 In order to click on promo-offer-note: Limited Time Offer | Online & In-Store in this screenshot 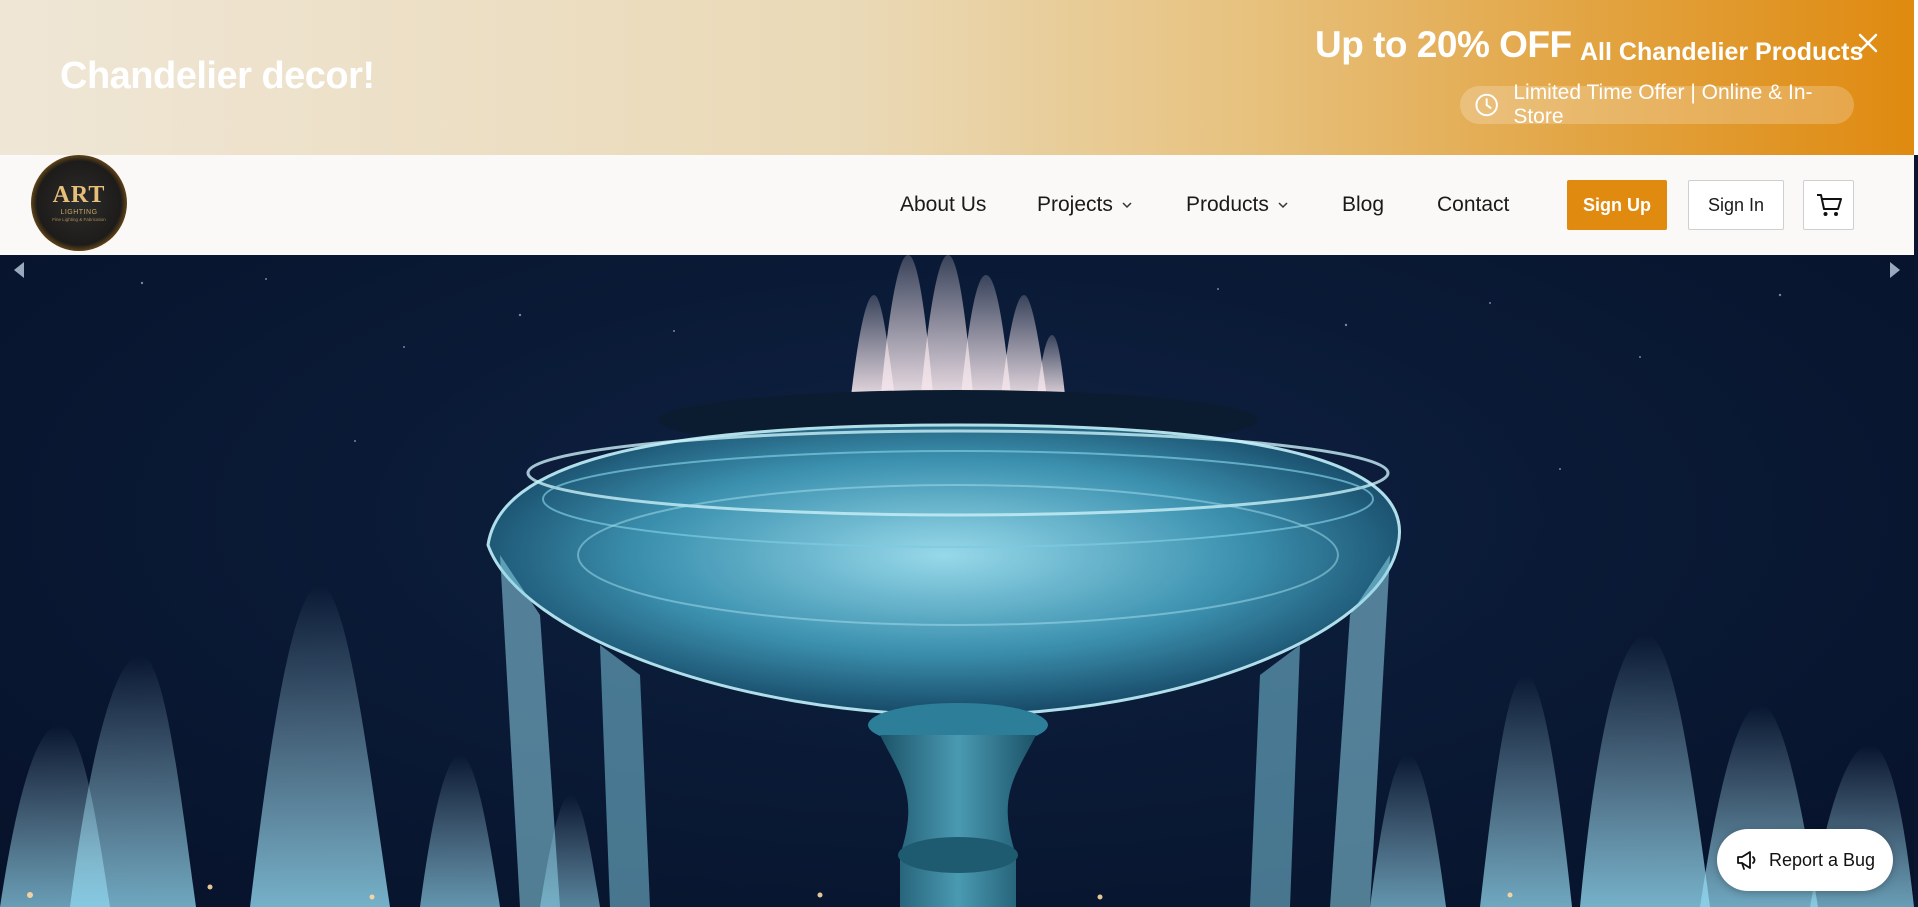, I will do `click(1663, 104)`.